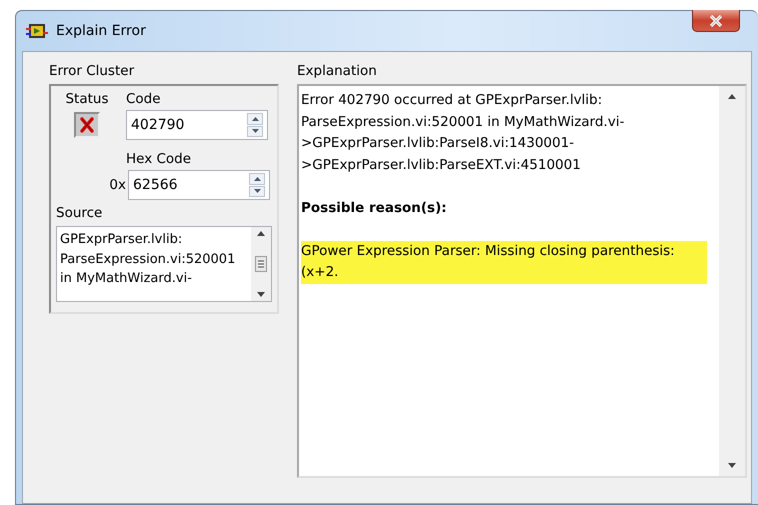 The width and height of the screenshot is (758, 505). I want to click on source-text-line: in MyMathWizard.vi-, so click(126, 279).